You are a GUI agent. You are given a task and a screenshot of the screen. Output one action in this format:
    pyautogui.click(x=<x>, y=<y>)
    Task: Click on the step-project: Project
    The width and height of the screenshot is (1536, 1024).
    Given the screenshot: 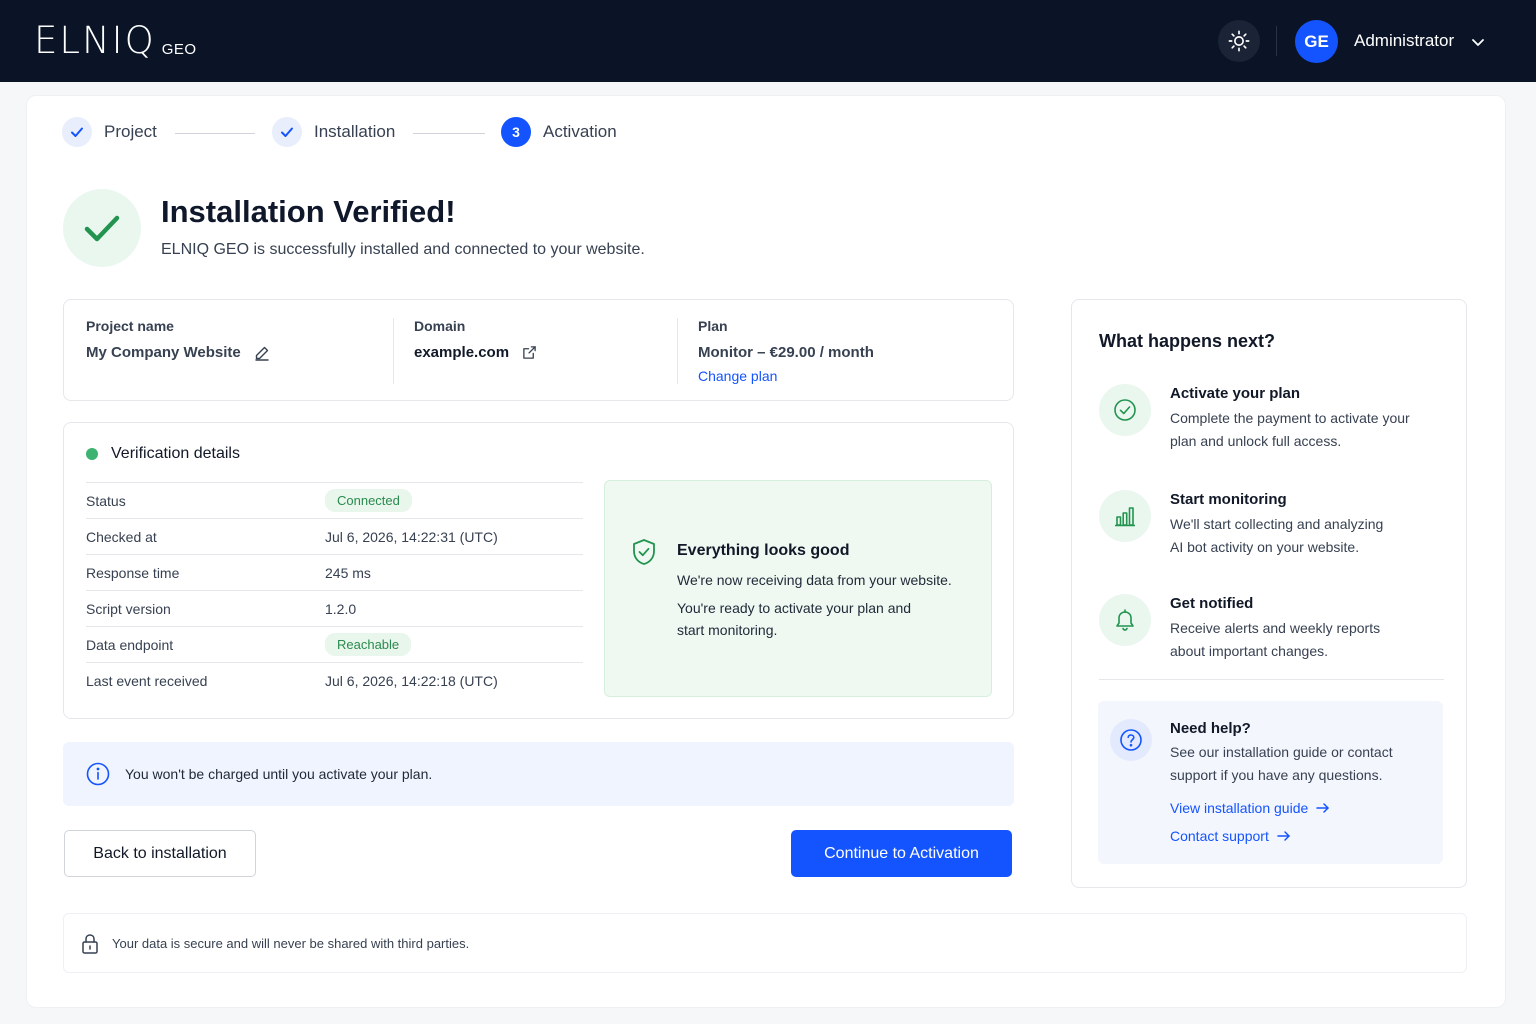 What is the action you would take?
    pyautogui.click(x=109, y=132)
    